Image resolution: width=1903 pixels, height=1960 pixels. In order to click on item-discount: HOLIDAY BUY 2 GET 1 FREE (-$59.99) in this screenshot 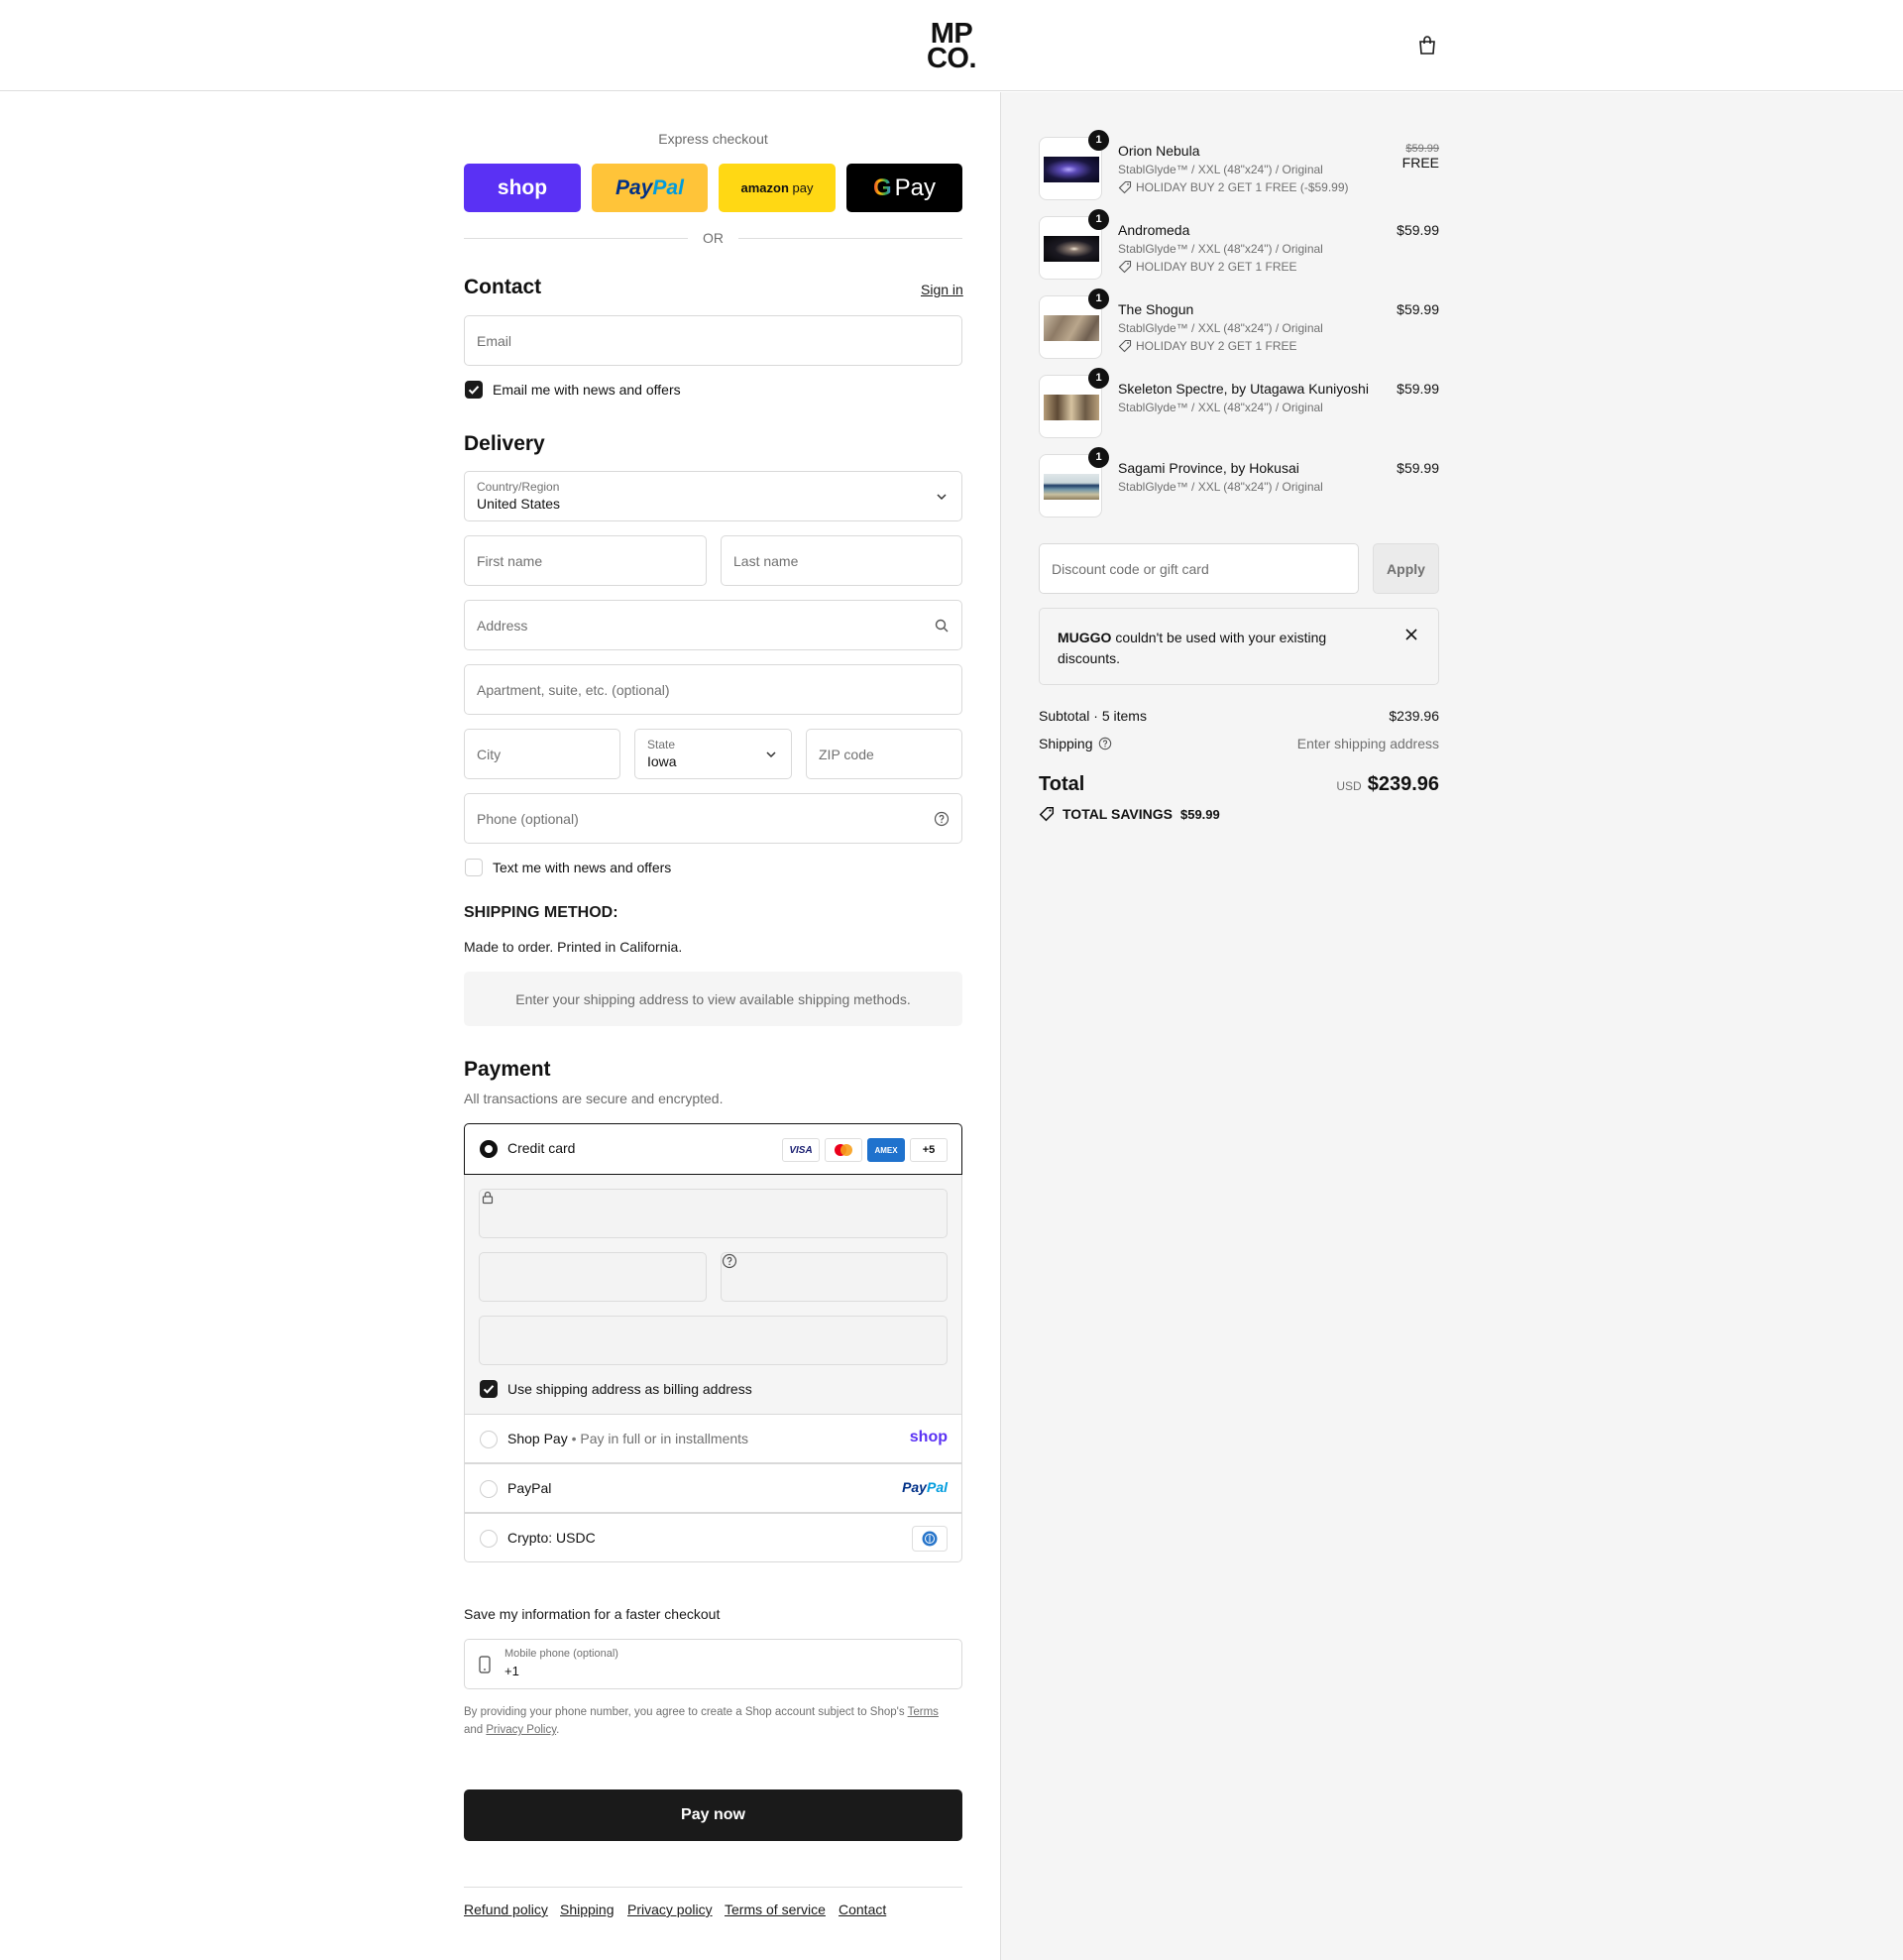, I will do `click(1233, 187)`.